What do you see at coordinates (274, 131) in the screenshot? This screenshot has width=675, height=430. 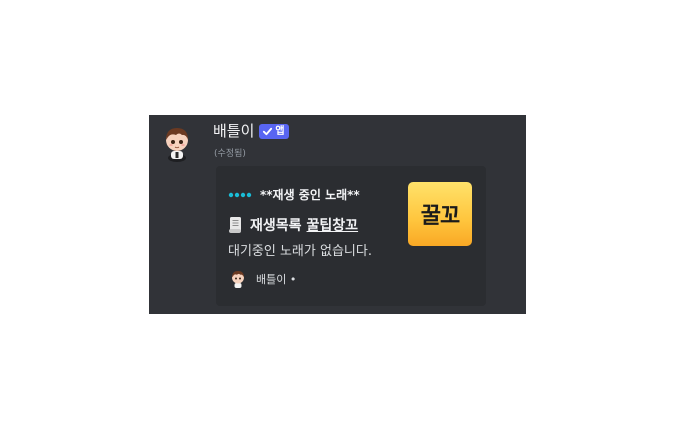 I see `app-badge: 앱` at bounding box center [274, 131].